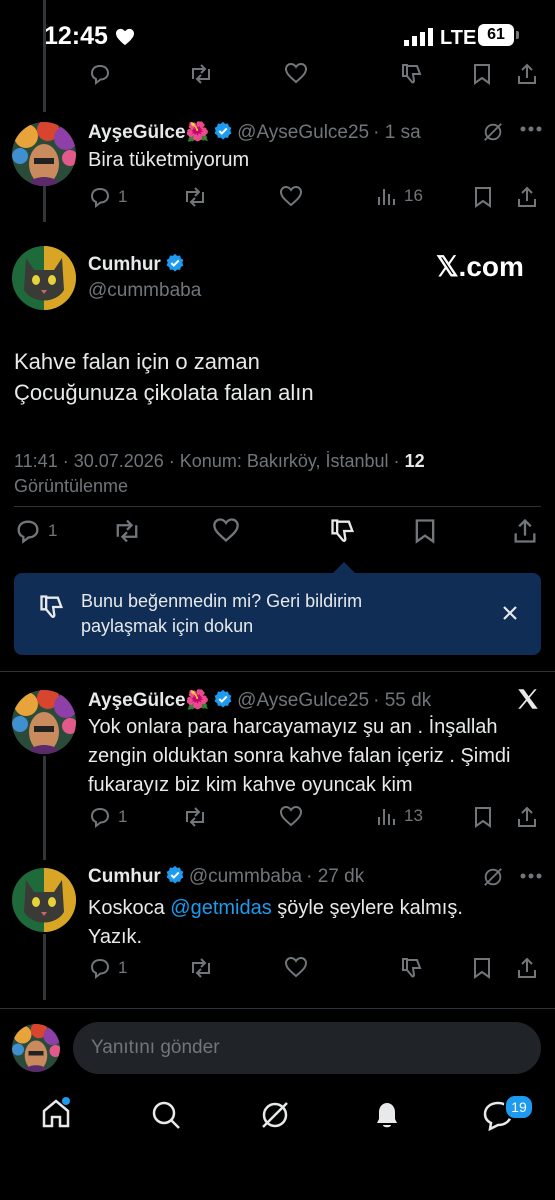 This screenshot has height=1200, width=555. What do you see at coordinates (277, 971) in the screenshot?
I see `tweet-actions: 1` at bounding box center [277, 971].